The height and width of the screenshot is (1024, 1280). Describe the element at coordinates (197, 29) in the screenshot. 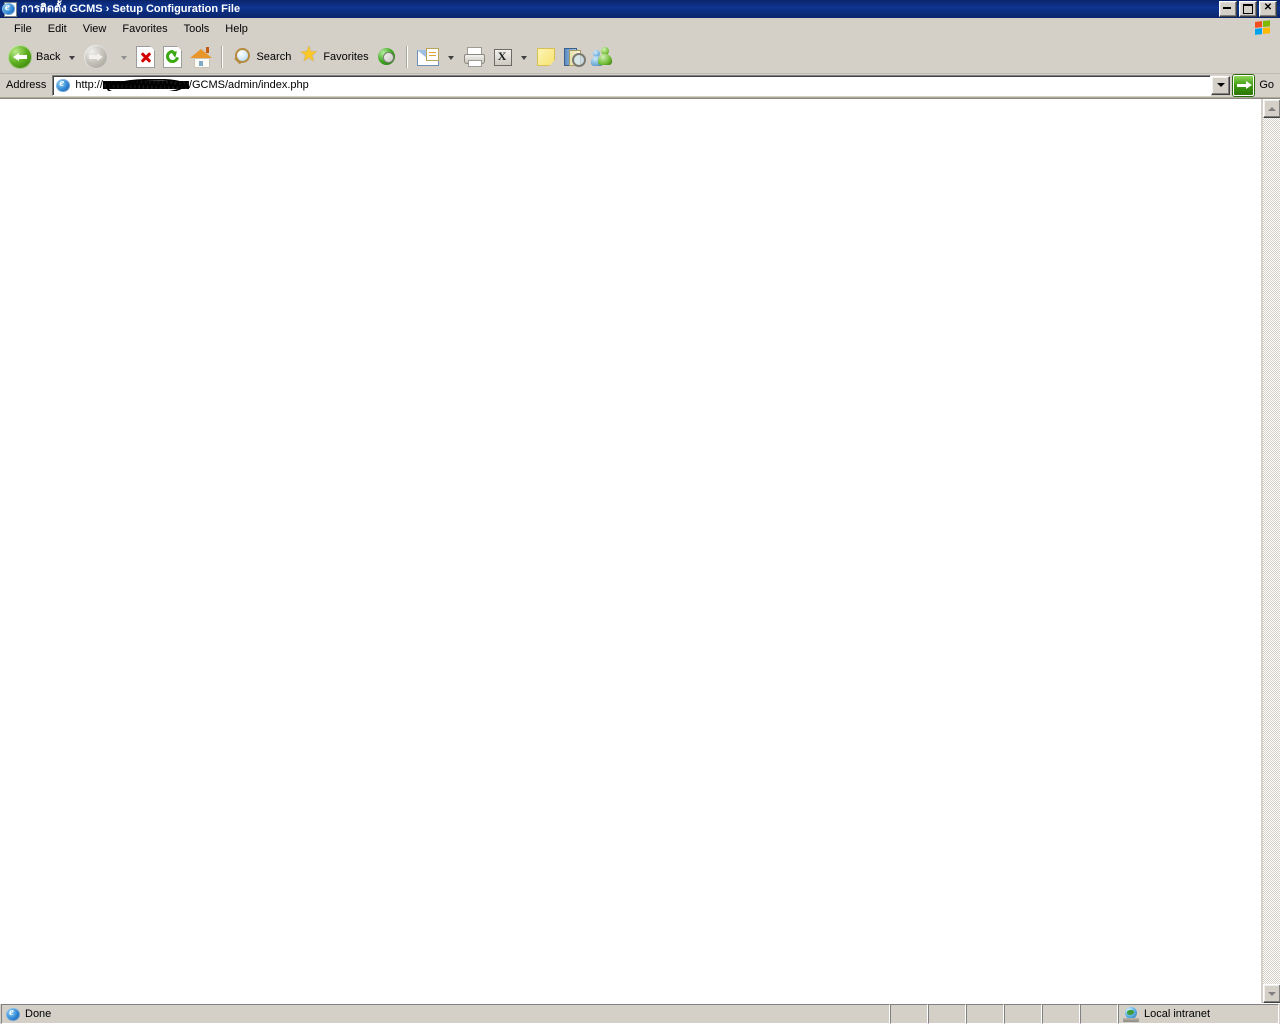

I see `menu-item-tools: Tools` at that location.